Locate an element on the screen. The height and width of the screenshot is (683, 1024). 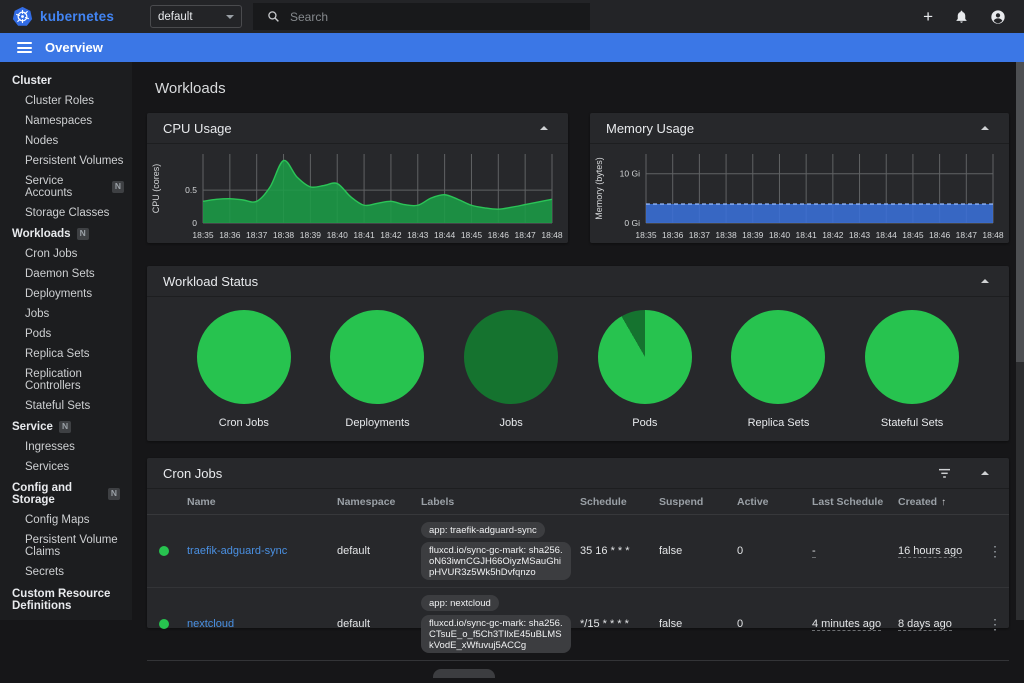
workload-status-title: Workload Status is located at coordinates (211, 281).